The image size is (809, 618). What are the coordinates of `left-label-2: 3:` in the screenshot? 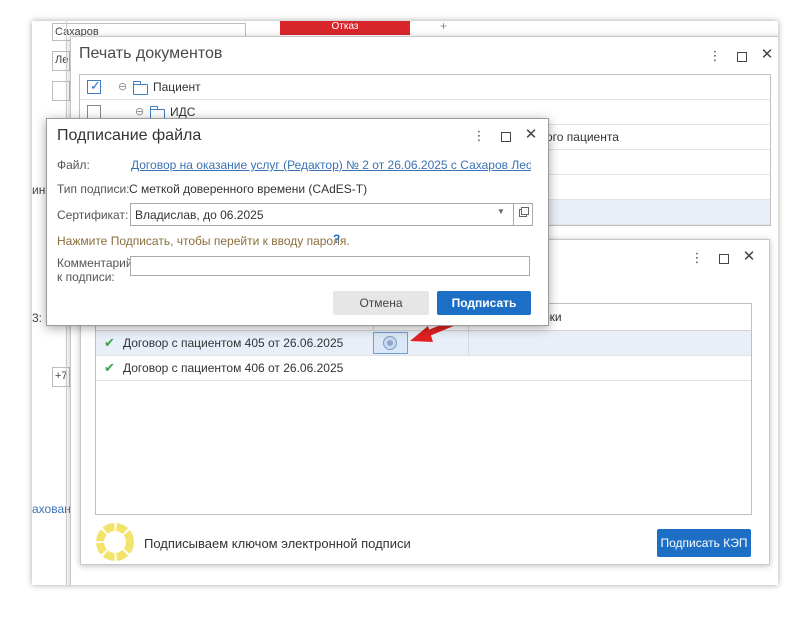 It's located at (37, 318).